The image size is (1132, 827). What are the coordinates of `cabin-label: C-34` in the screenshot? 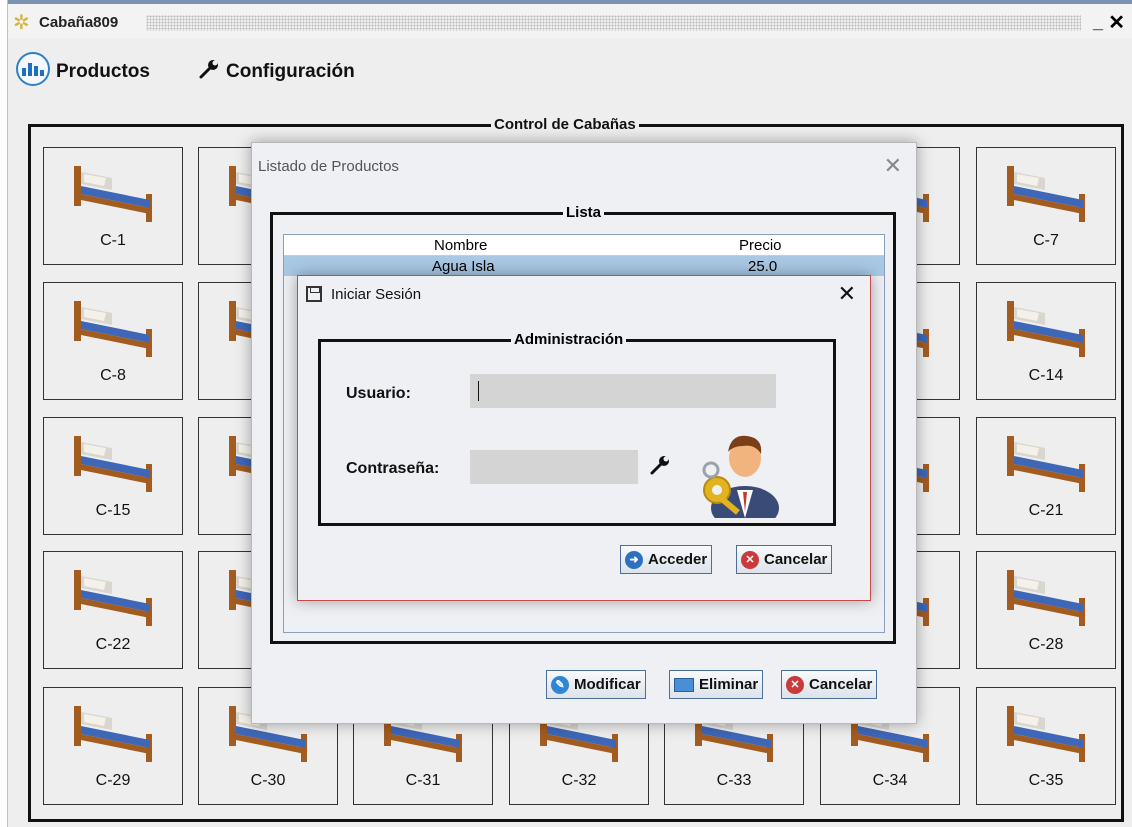 It's located at (890, 780).